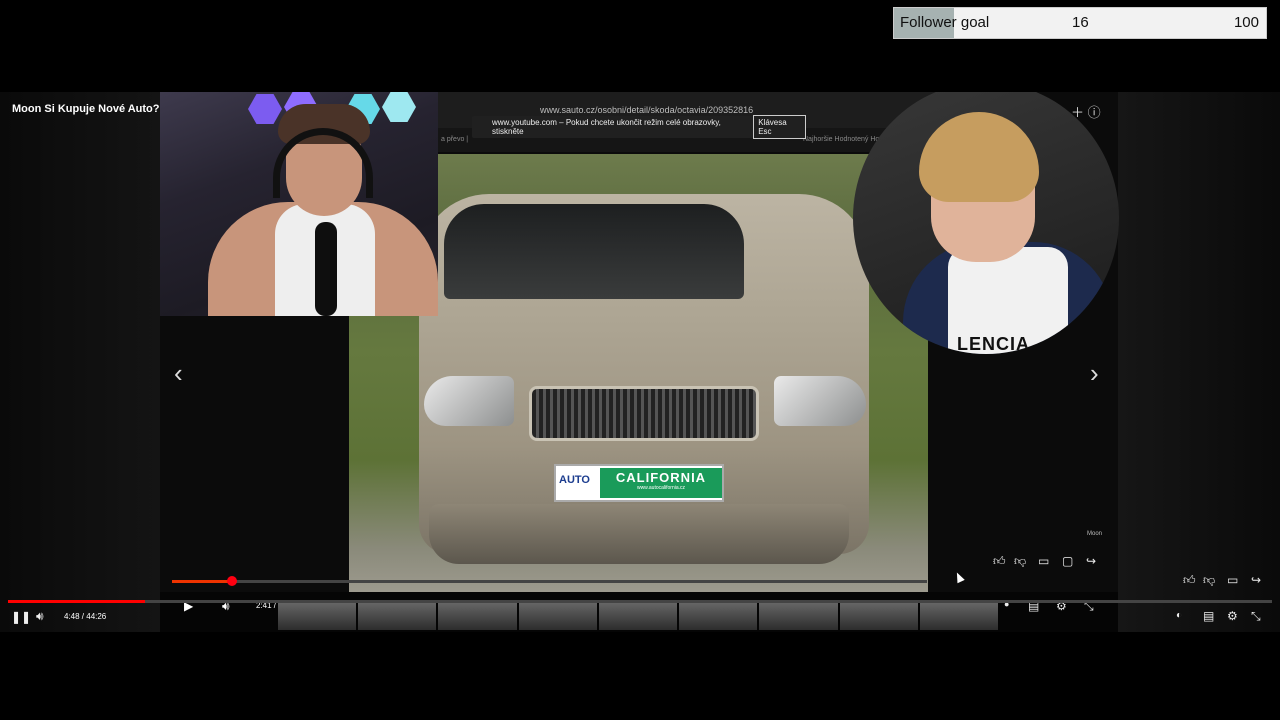 The image size is (1280, 720). I want to click on photo-thumbnail-strip, so click(638, 615).